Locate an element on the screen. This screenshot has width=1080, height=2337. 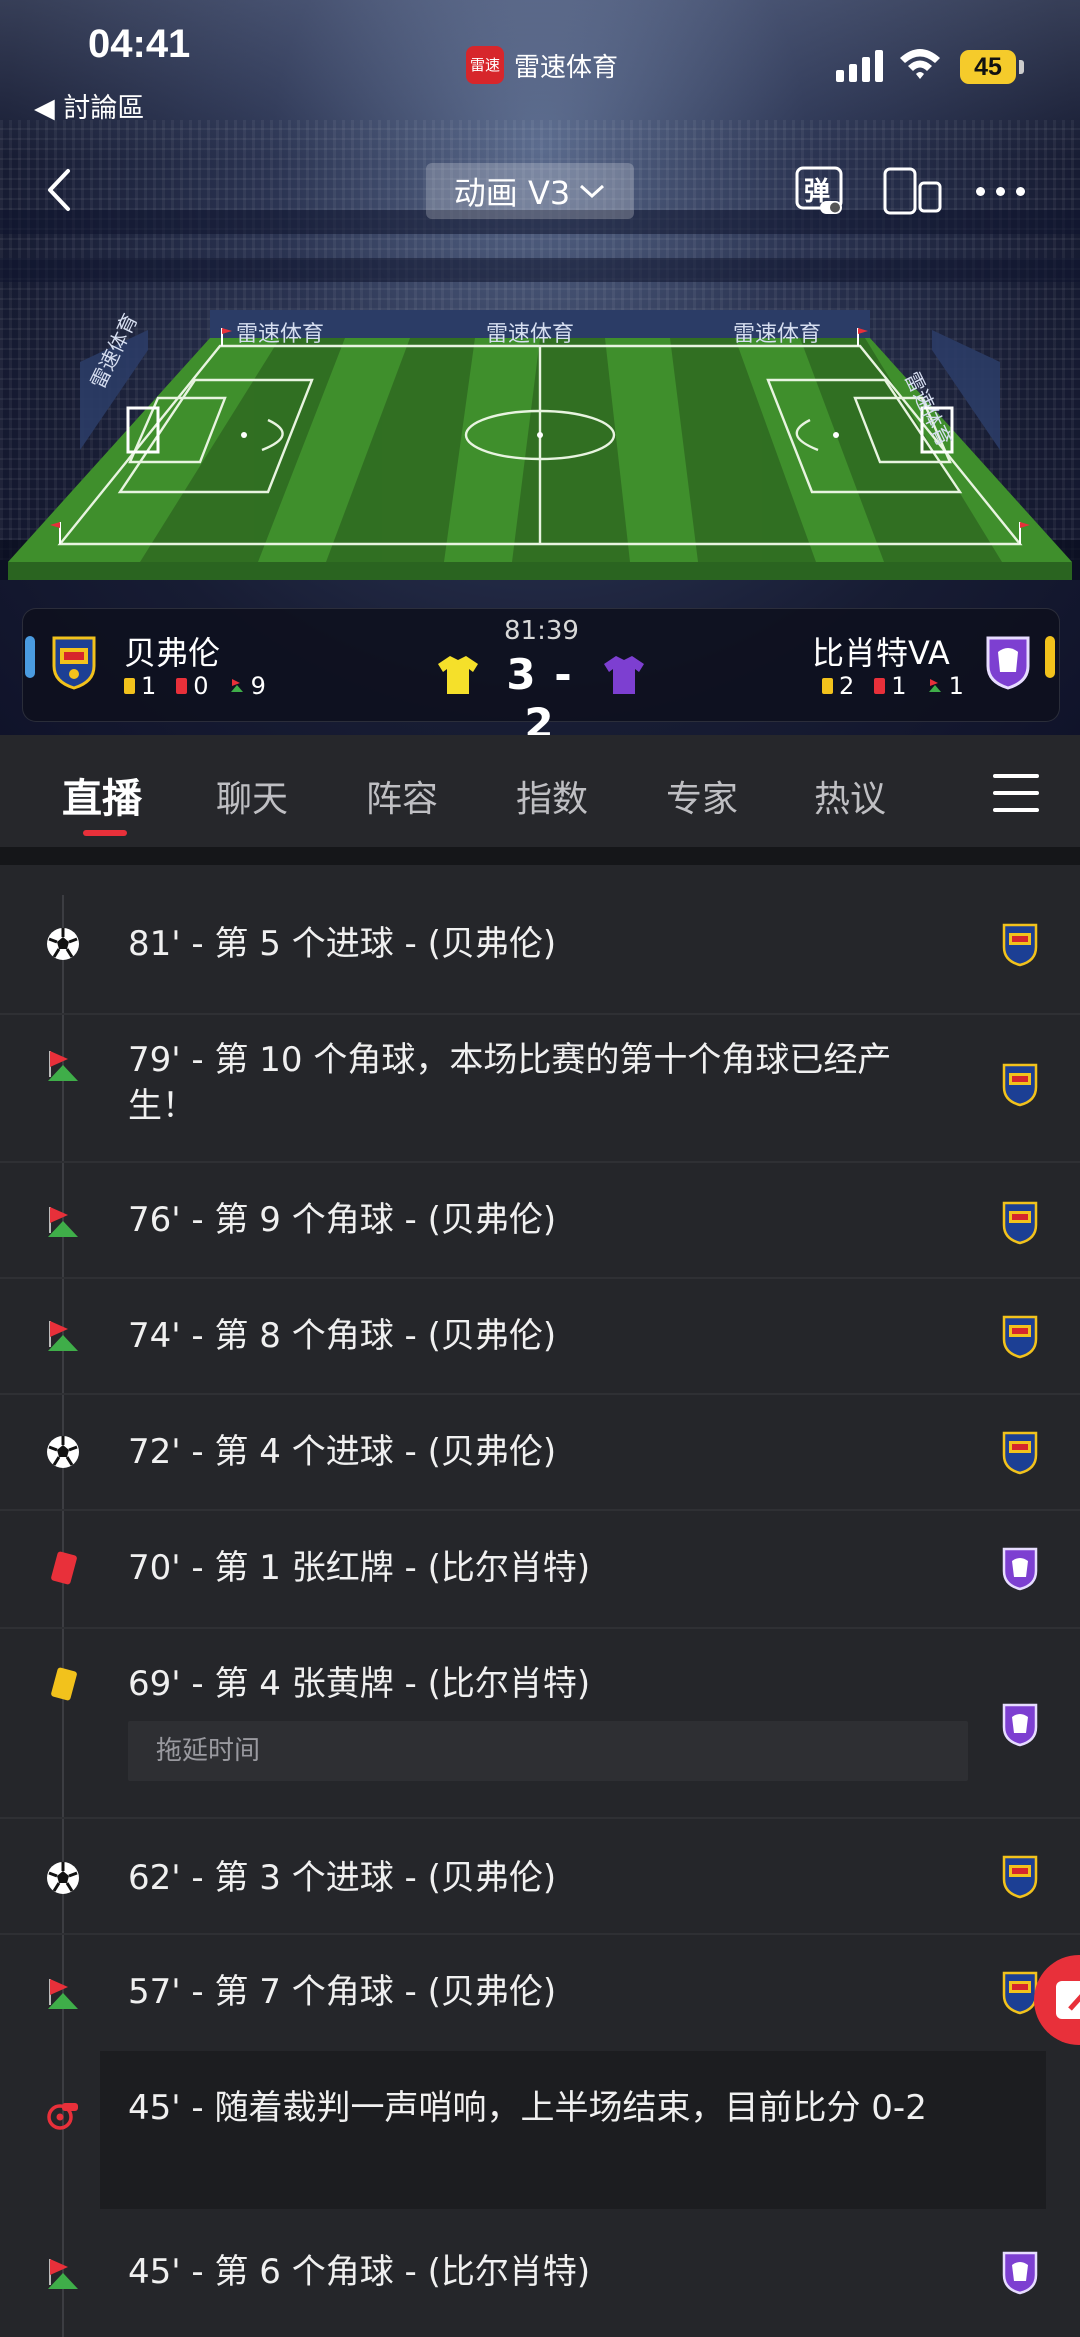
event-text: 45' - 第 6 个角球 - (比尔肖特) is located at coordinates (359, 2272).